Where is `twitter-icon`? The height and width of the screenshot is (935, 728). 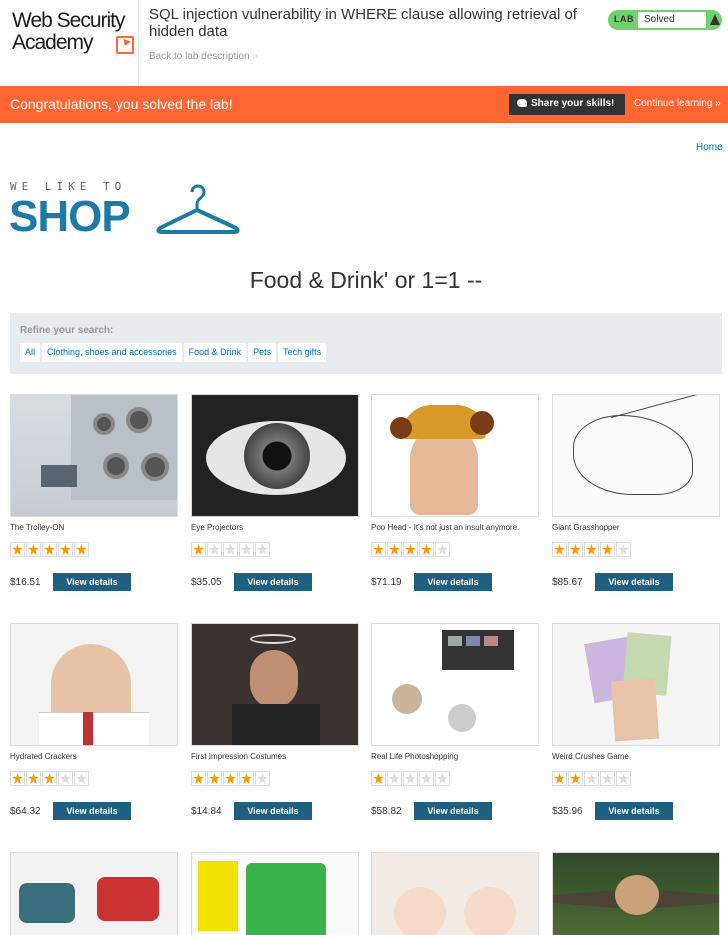 twitter-icon is located at coordinates (522, 103).